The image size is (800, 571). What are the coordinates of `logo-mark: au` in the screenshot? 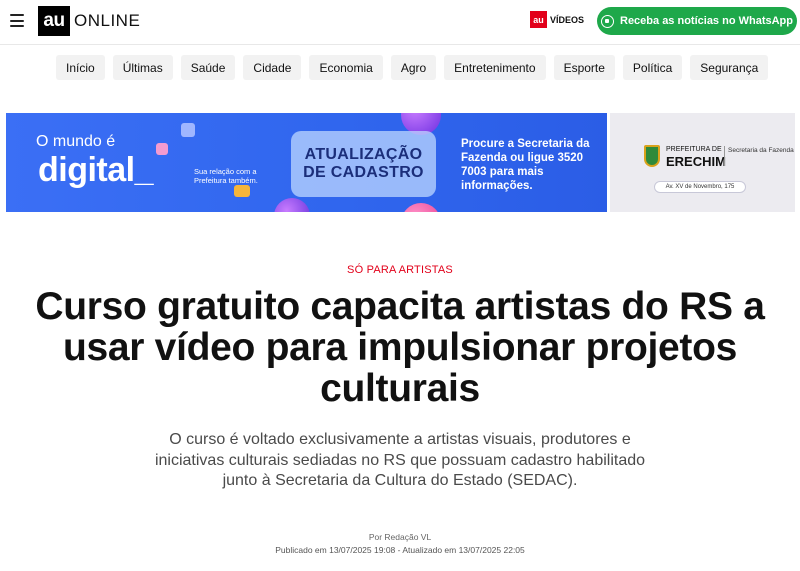 It's located at (54, 21).